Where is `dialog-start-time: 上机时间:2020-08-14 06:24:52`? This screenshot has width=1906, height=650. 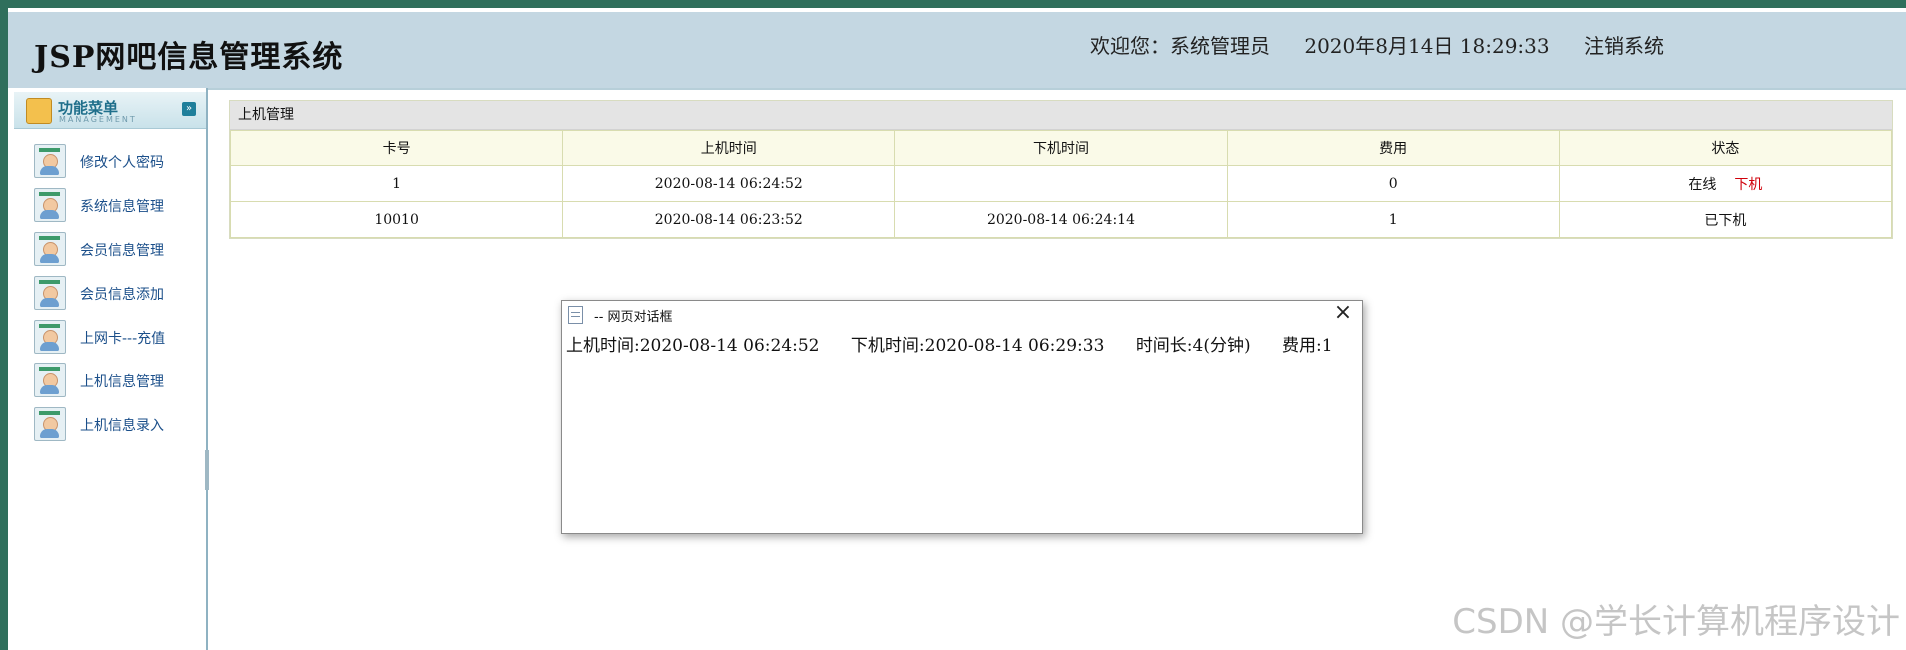
dialog-start-time: 上机时间:2020-08-14 06:24:52 is located at coordinates (693, 346).